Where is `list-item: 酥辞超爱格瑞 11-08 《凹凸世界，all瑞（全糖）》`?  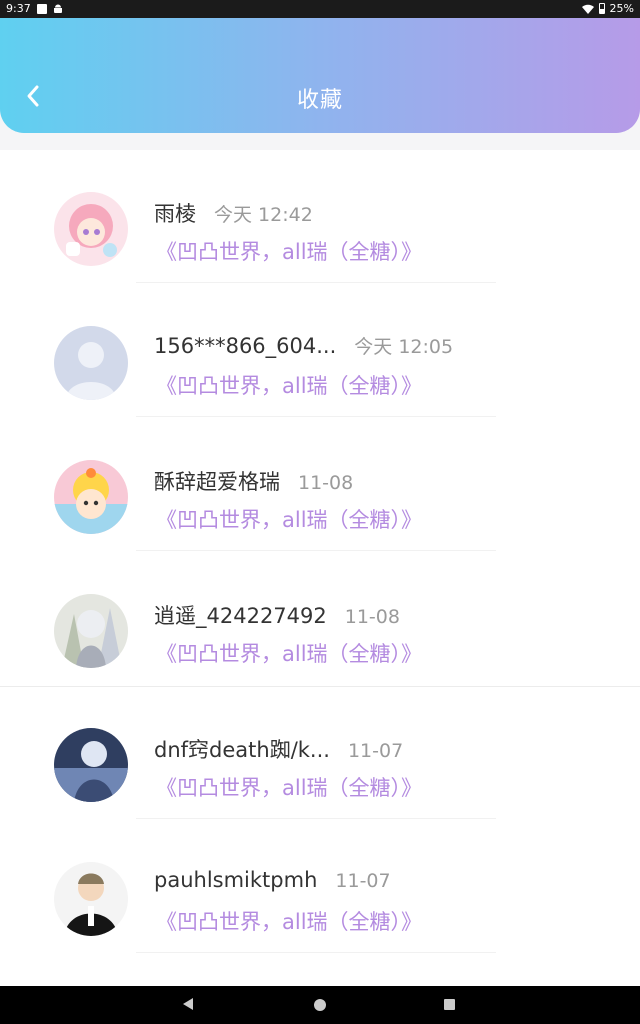
list-item: 酥辞超爱格瑞 11-08 《凹凸世界，all瑞（全糖）》 is located at coordinates (320, 485).